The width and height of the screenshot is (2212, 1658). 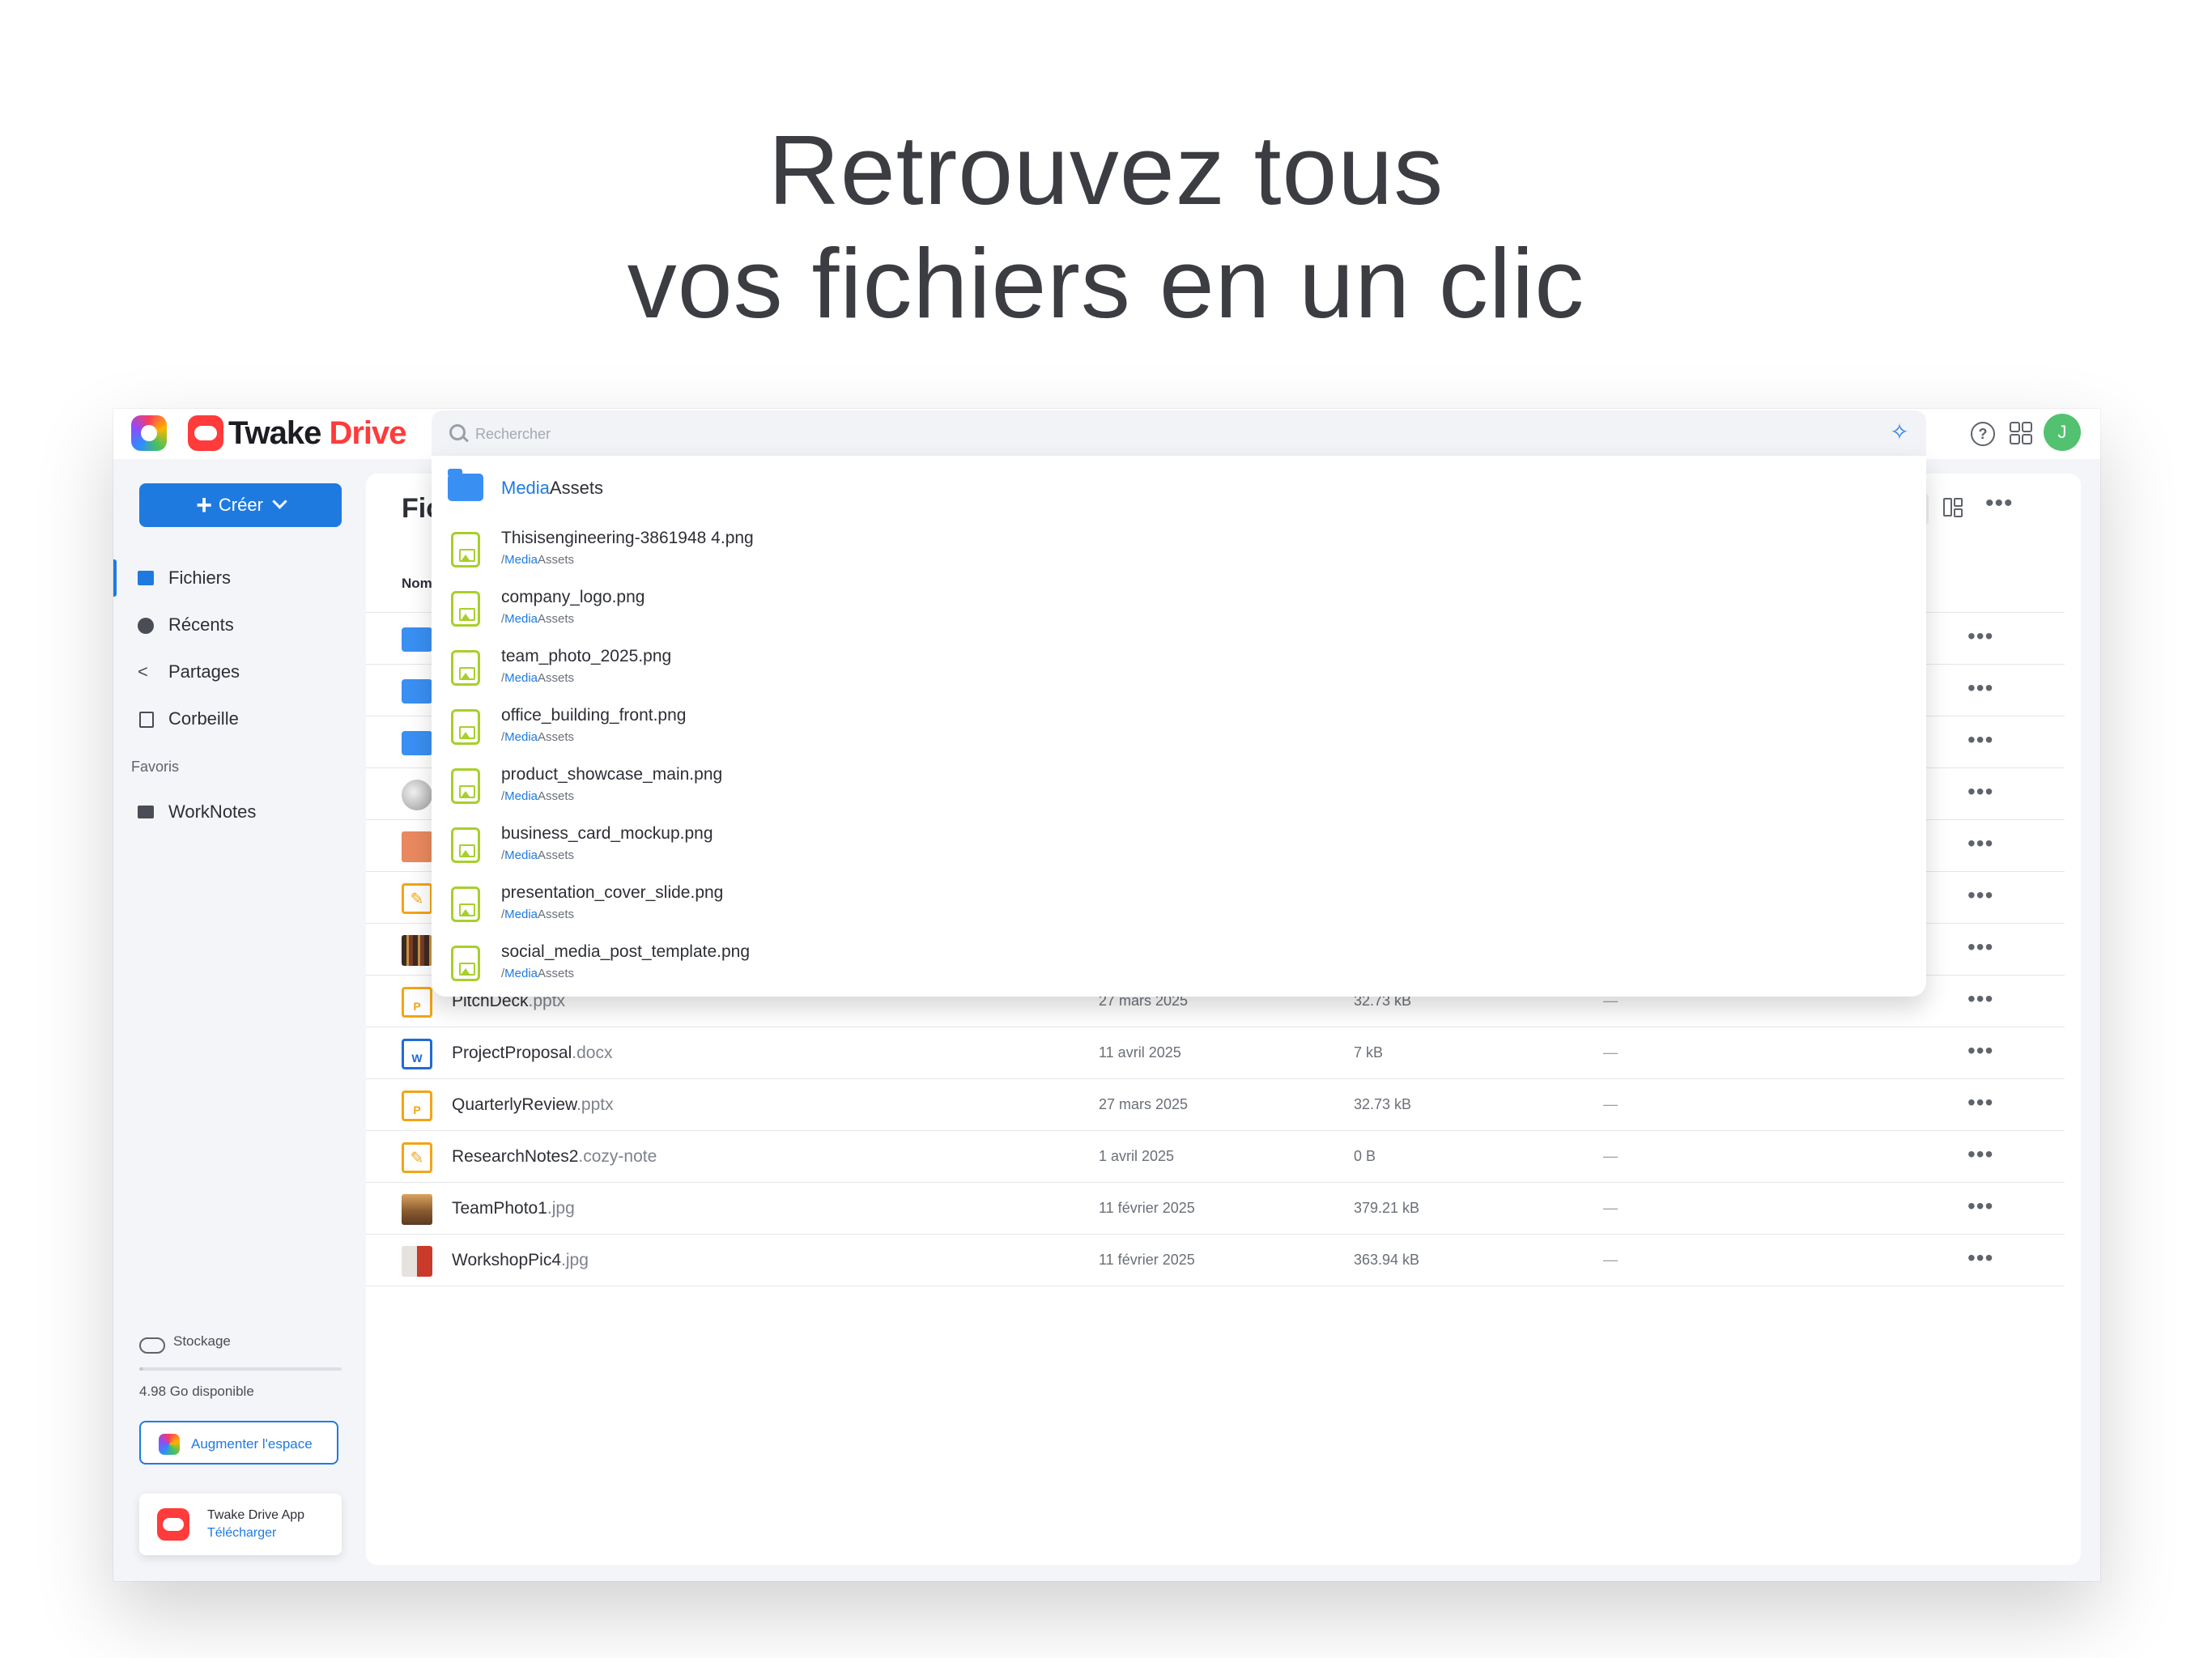 I want to click on ai-sparkle-icon: ✧, so click(x=1899, y=432).